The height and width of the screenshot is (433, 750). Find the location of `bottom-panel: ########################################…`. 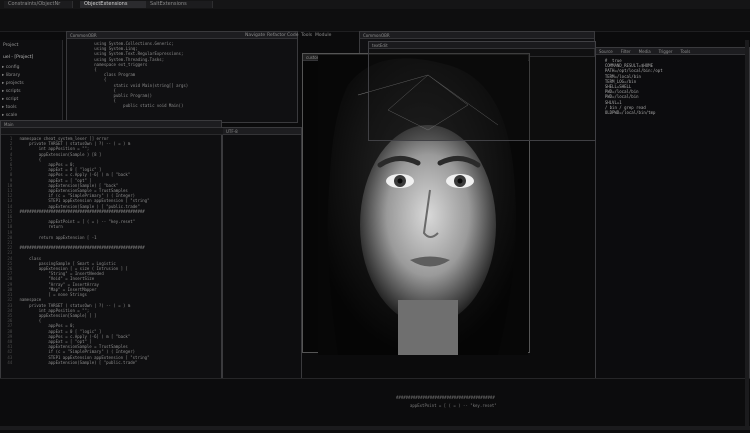

bottom-panel: ########################################… is located at coordinates (375, 405).